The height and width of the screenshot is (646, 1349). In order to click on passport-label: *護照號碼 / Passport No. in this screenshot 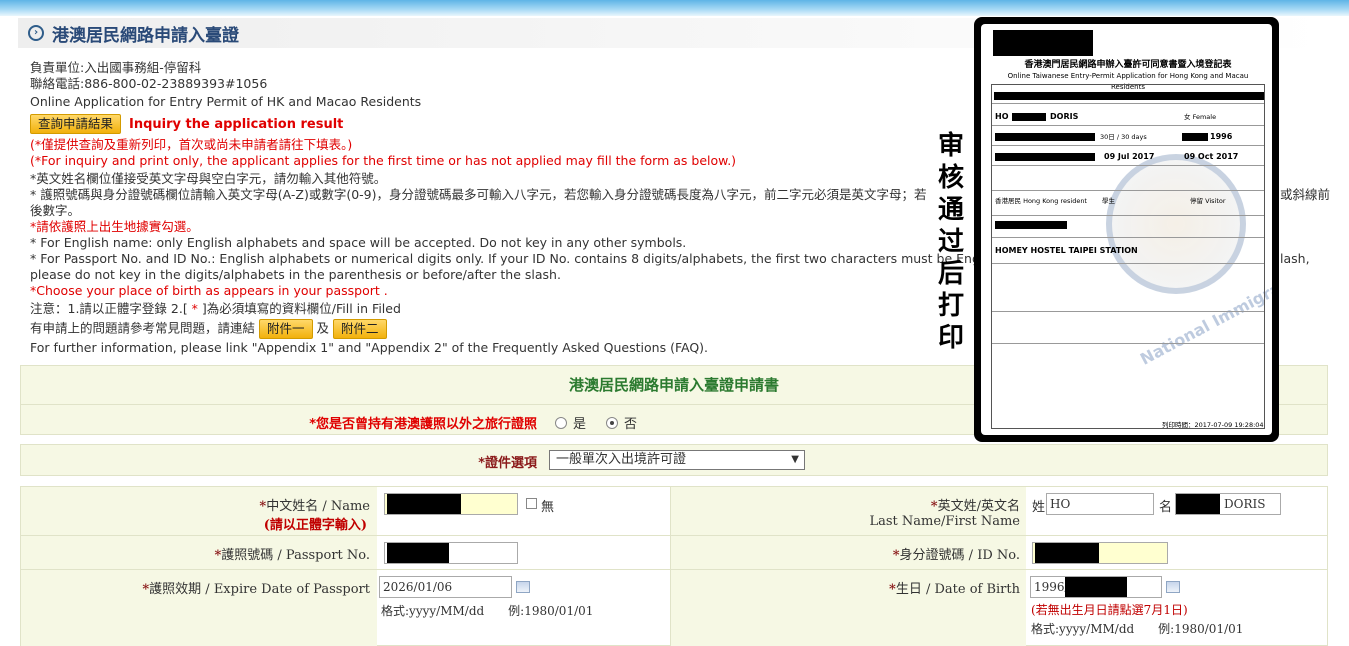, I will do `click(292, 555)`.